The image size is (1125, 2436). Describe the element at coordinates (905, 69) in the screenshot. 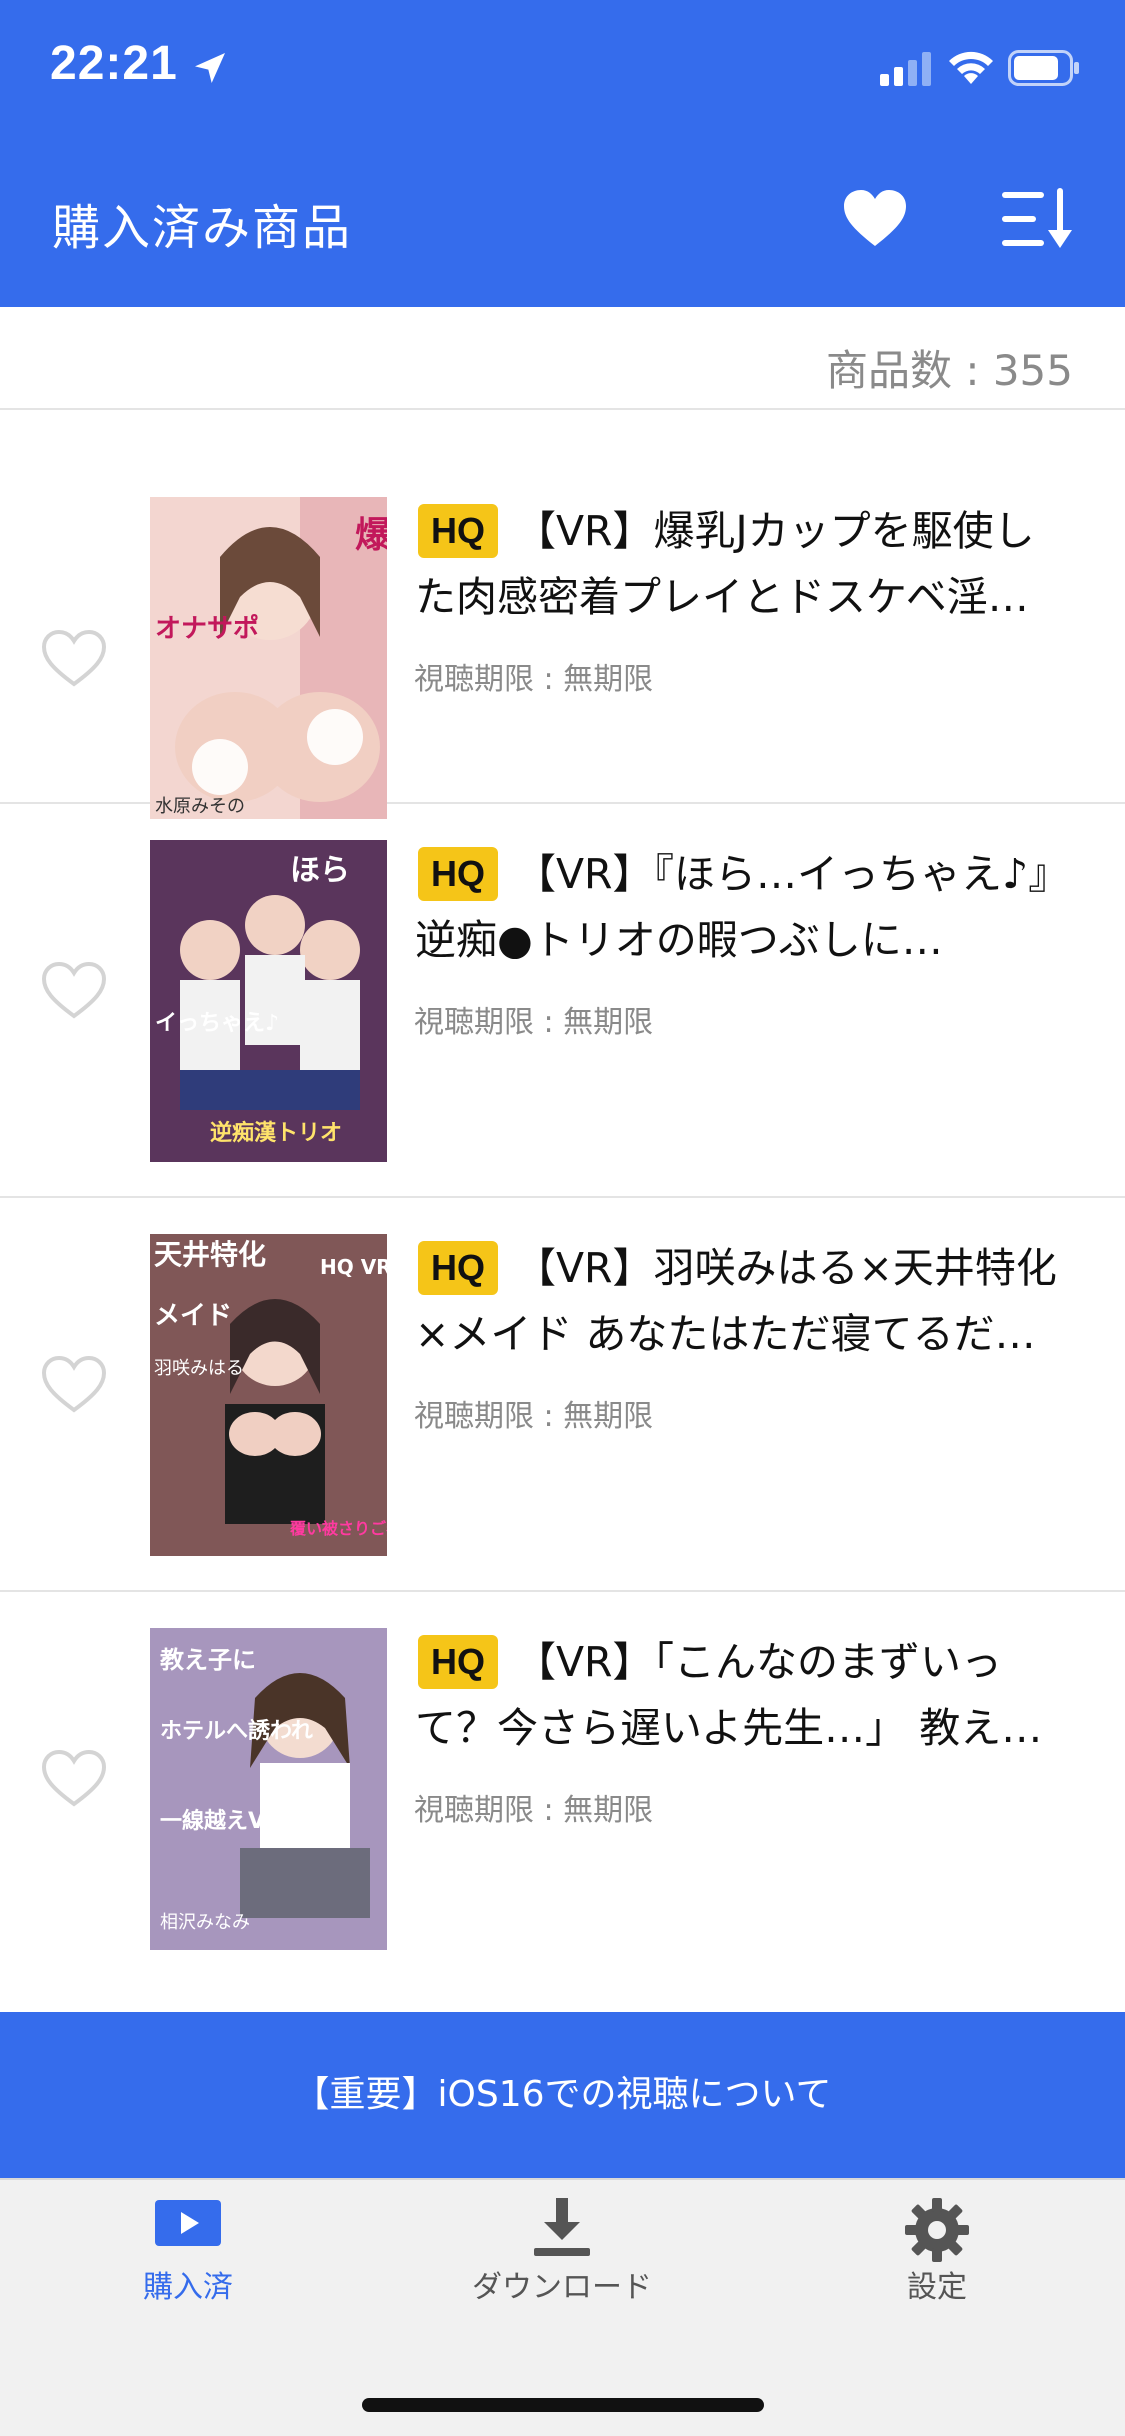

I see `cellular-signal-icon` at that location.